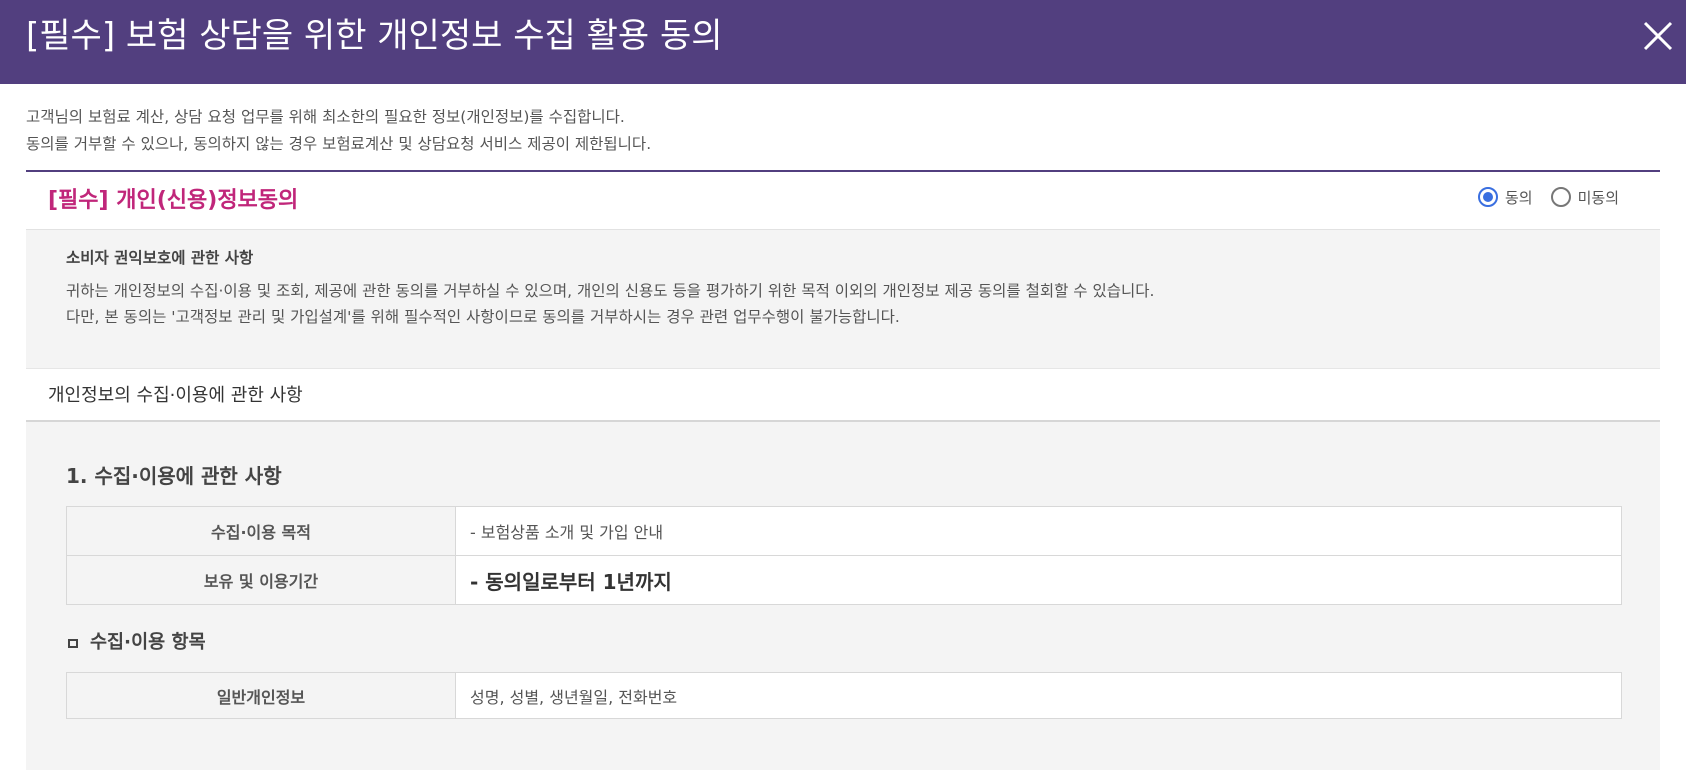 Image resolution: width=1686 pixels, height=770 pixels. I want to click on items-heading: 수집·이용 항목, so click(136, 643).